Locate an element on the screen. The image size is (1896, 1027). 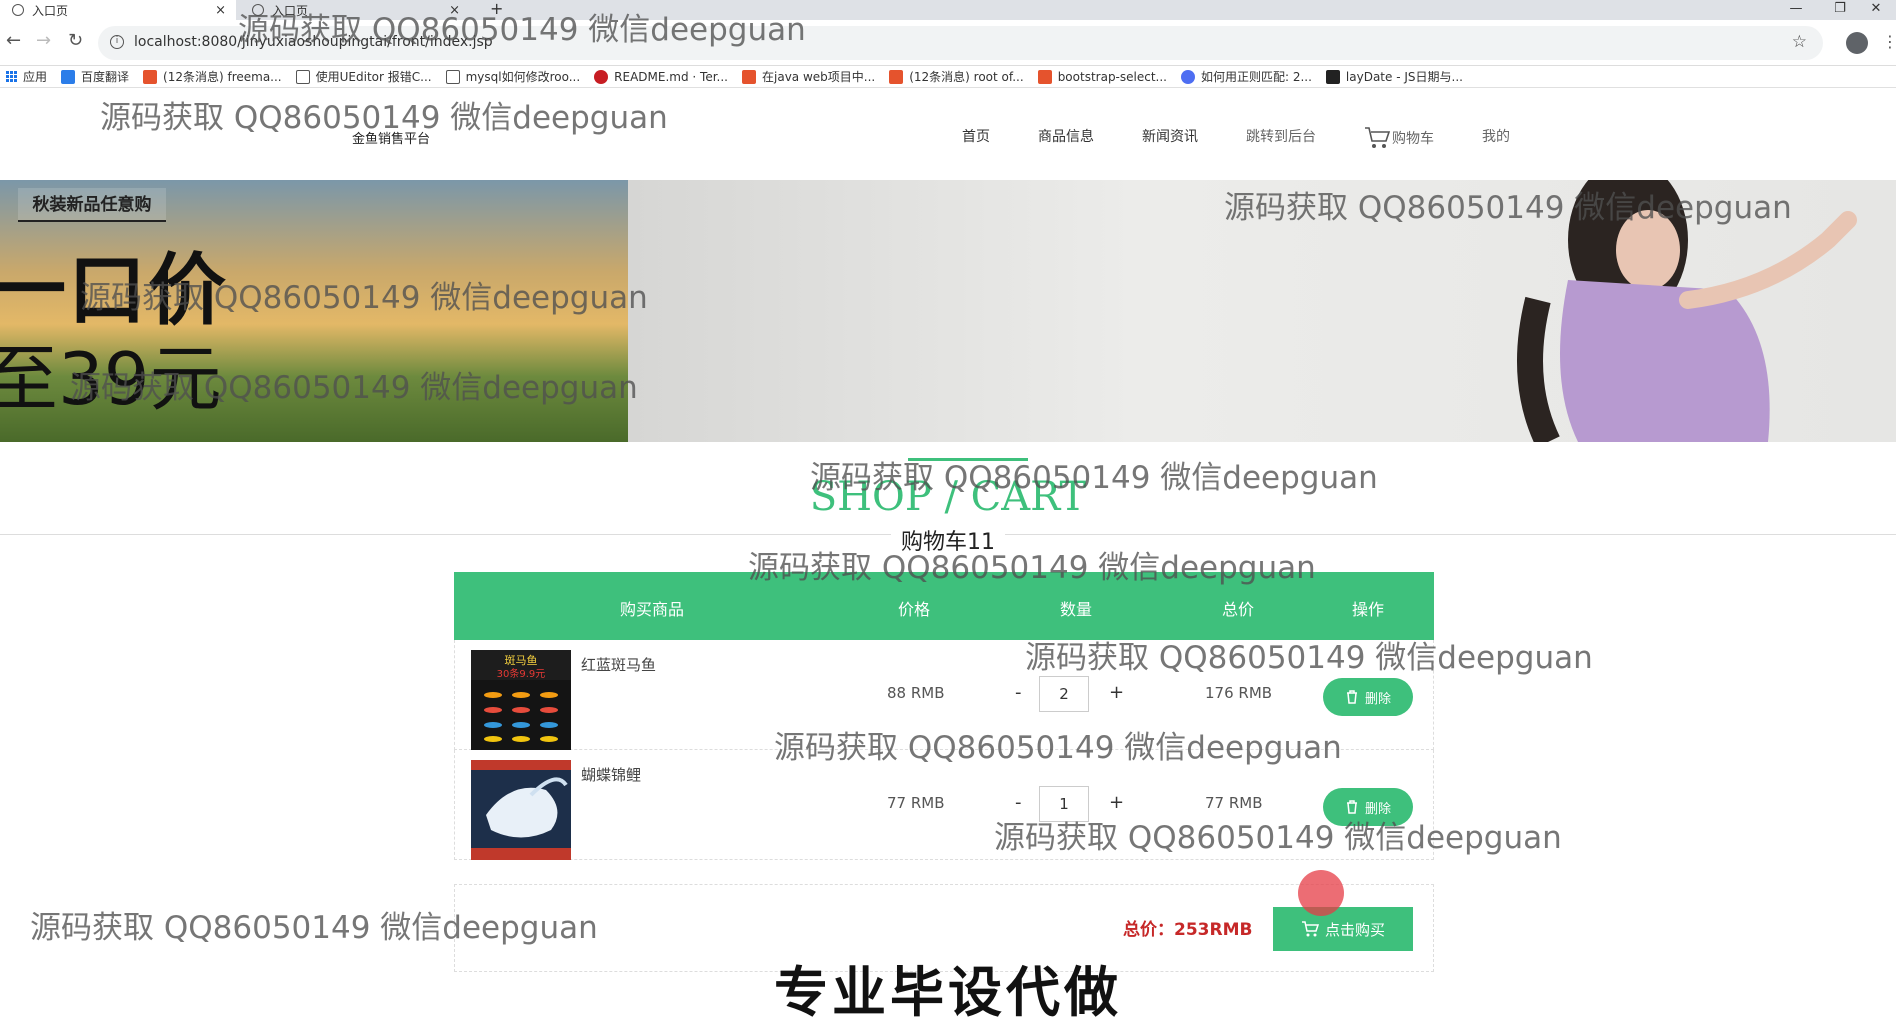
bookmark-star-icon: ☆ is located at coordinates (1799, 42).